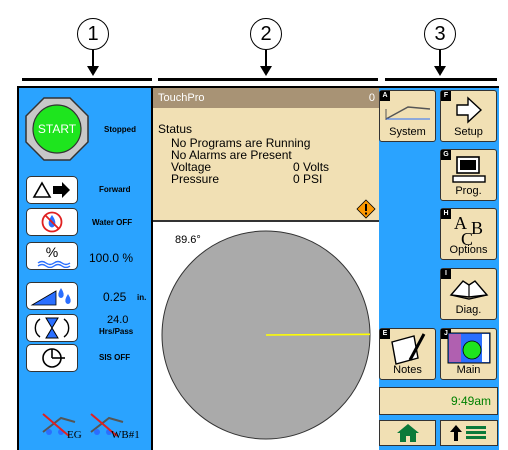 This screenshot has height=450, width=508. I want to click on setup-label: Setup, so click(468, 132).